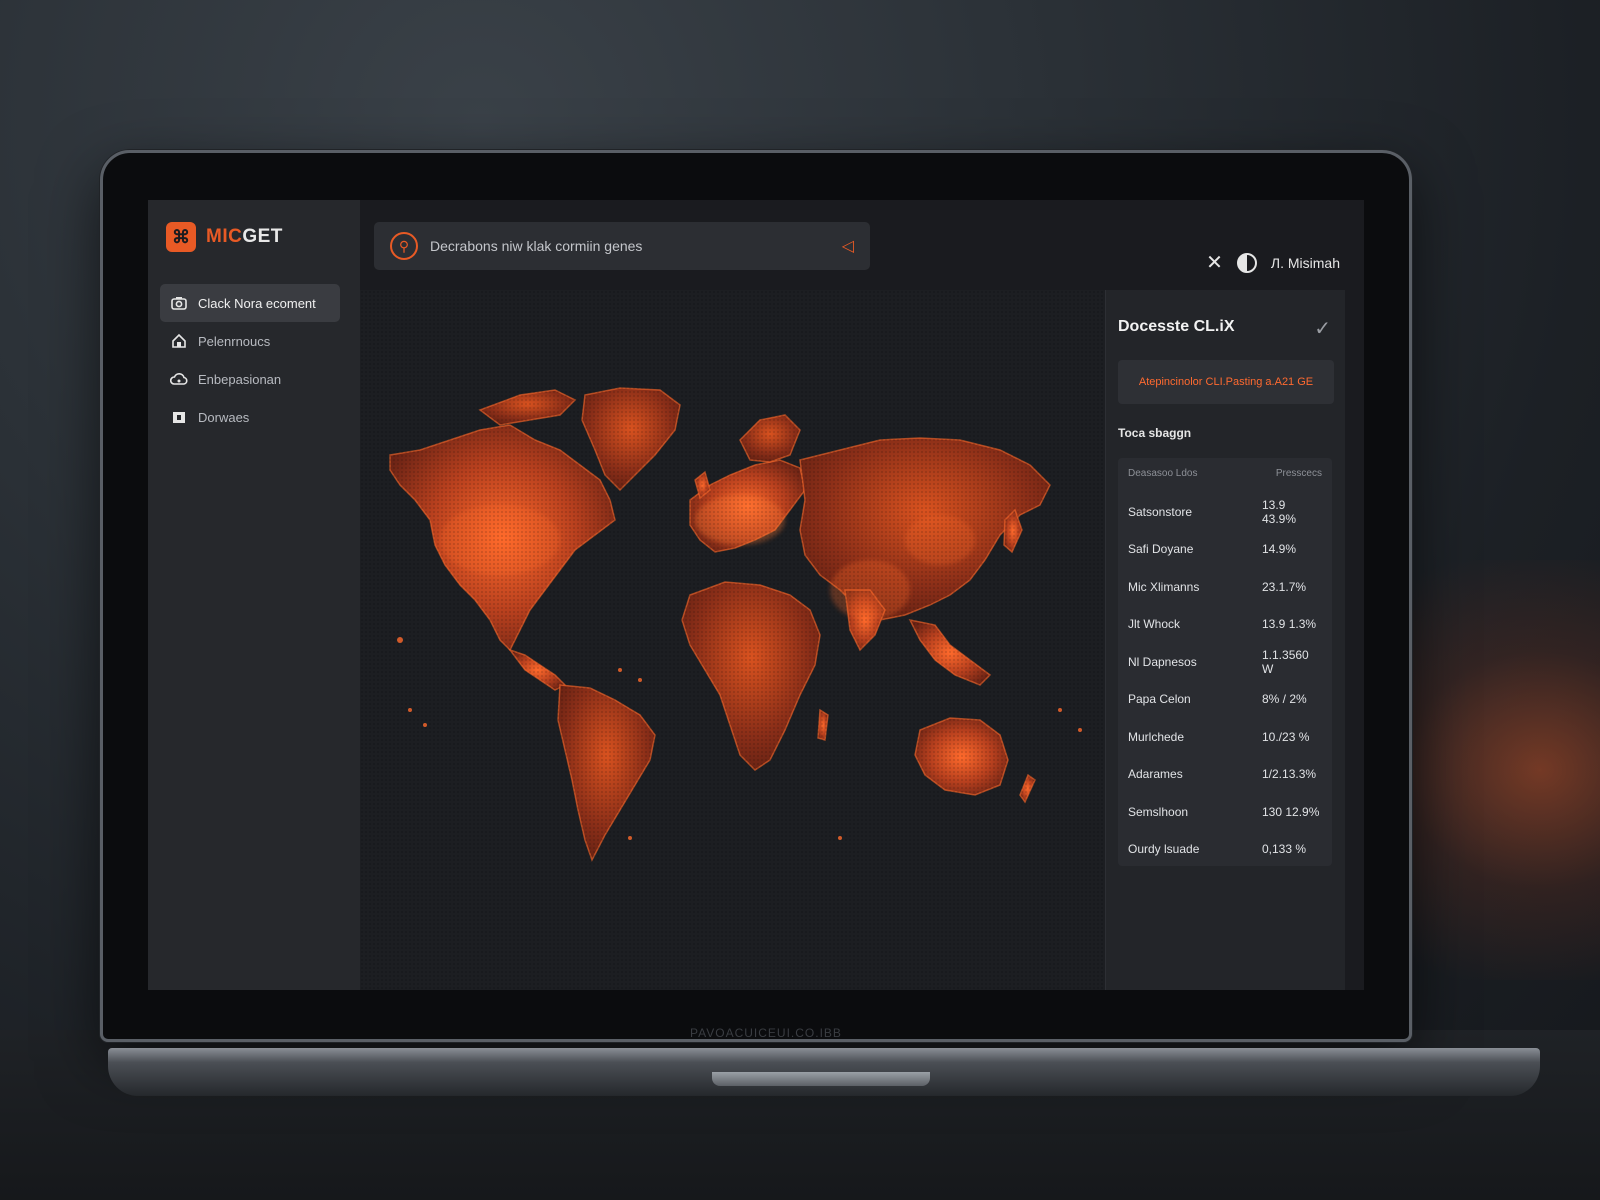 This screenshot has width=1600, height=1200. What do you see at coordinates (1155, 774) in the screenshot?
I see `table-cell: Adarames` at bounding box center [1155, 774].